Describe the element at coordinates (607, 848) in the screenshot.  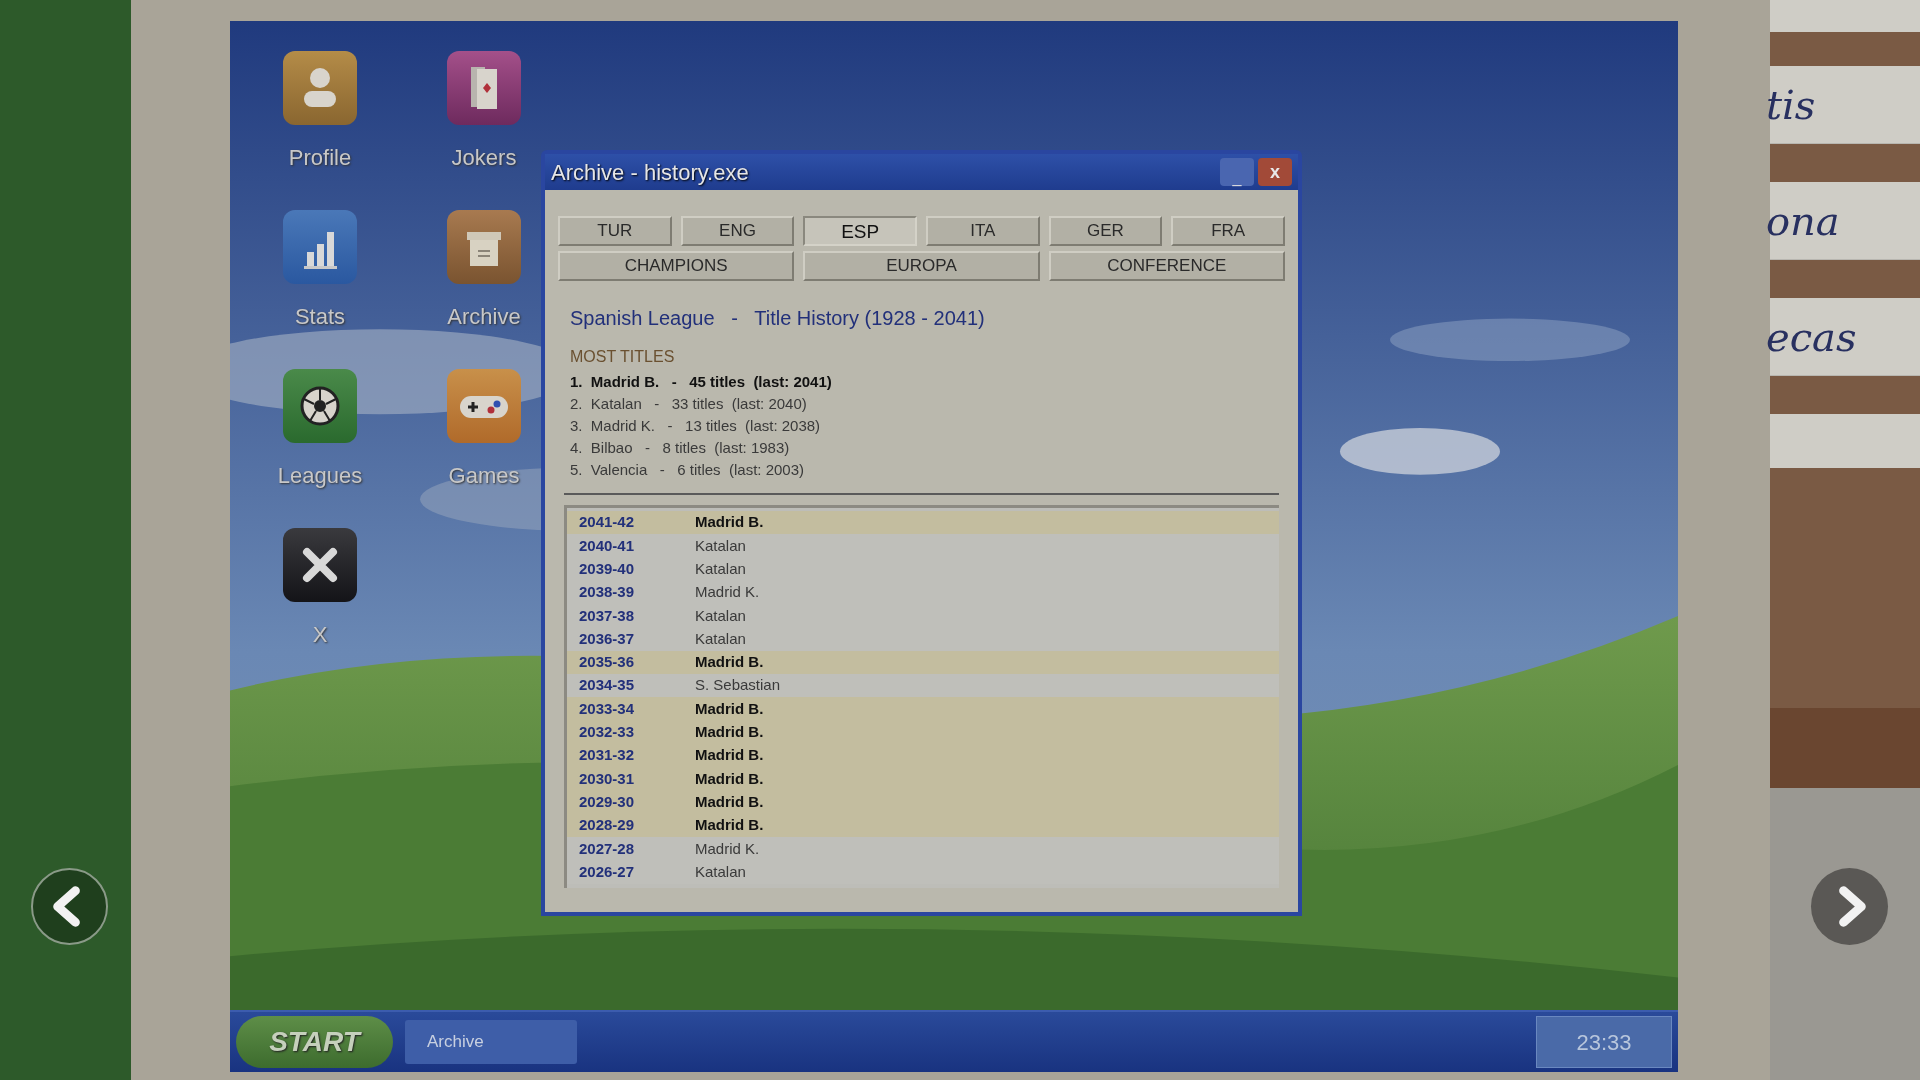
I see `season-cell-text: 2027-28` at that location.